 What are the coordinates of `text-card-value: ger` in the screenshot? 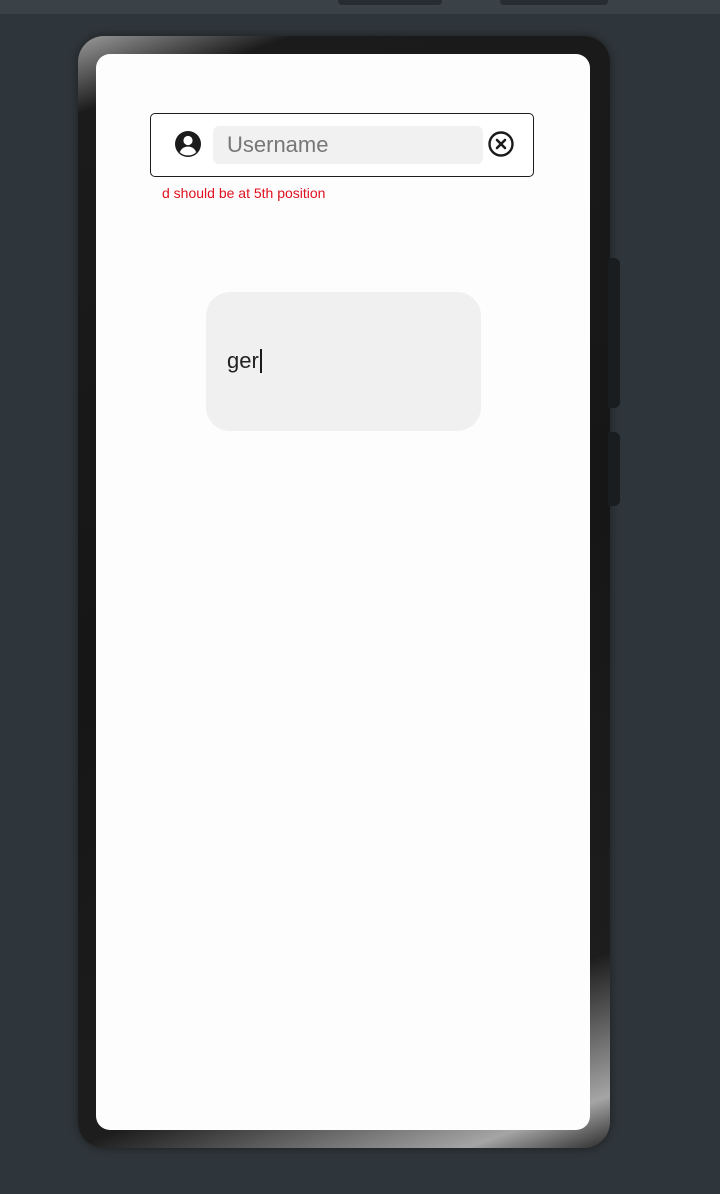 It's located at (243, 360).